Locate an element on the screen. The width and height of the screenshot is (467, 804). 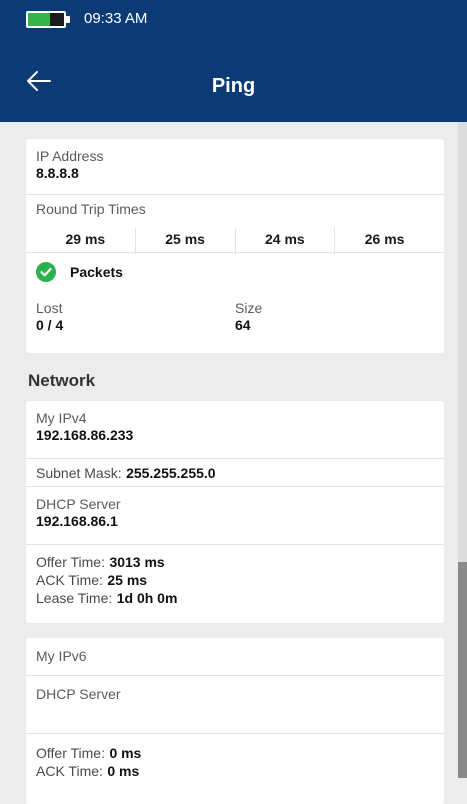
lost-label: Lost is located at coordinates (49, 308).